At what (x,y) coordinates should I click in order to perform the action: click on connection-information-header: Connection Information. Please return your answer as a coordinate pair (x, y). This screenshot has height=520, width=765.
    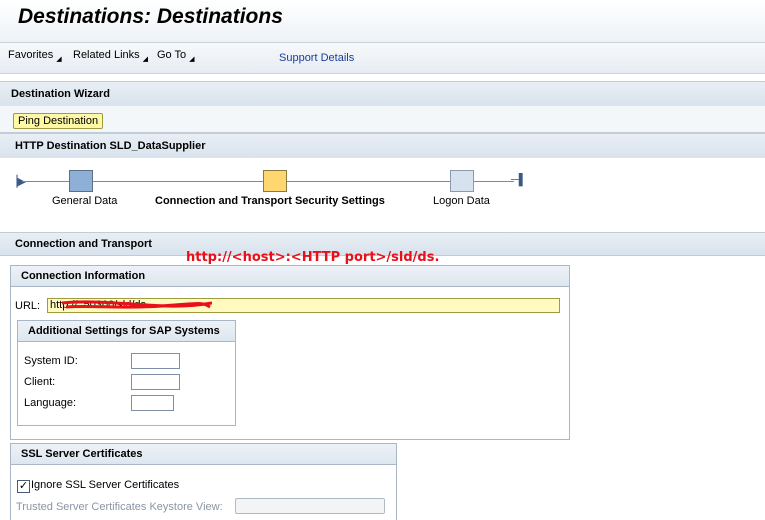
    Looking at the image, I should click on (290, 276).